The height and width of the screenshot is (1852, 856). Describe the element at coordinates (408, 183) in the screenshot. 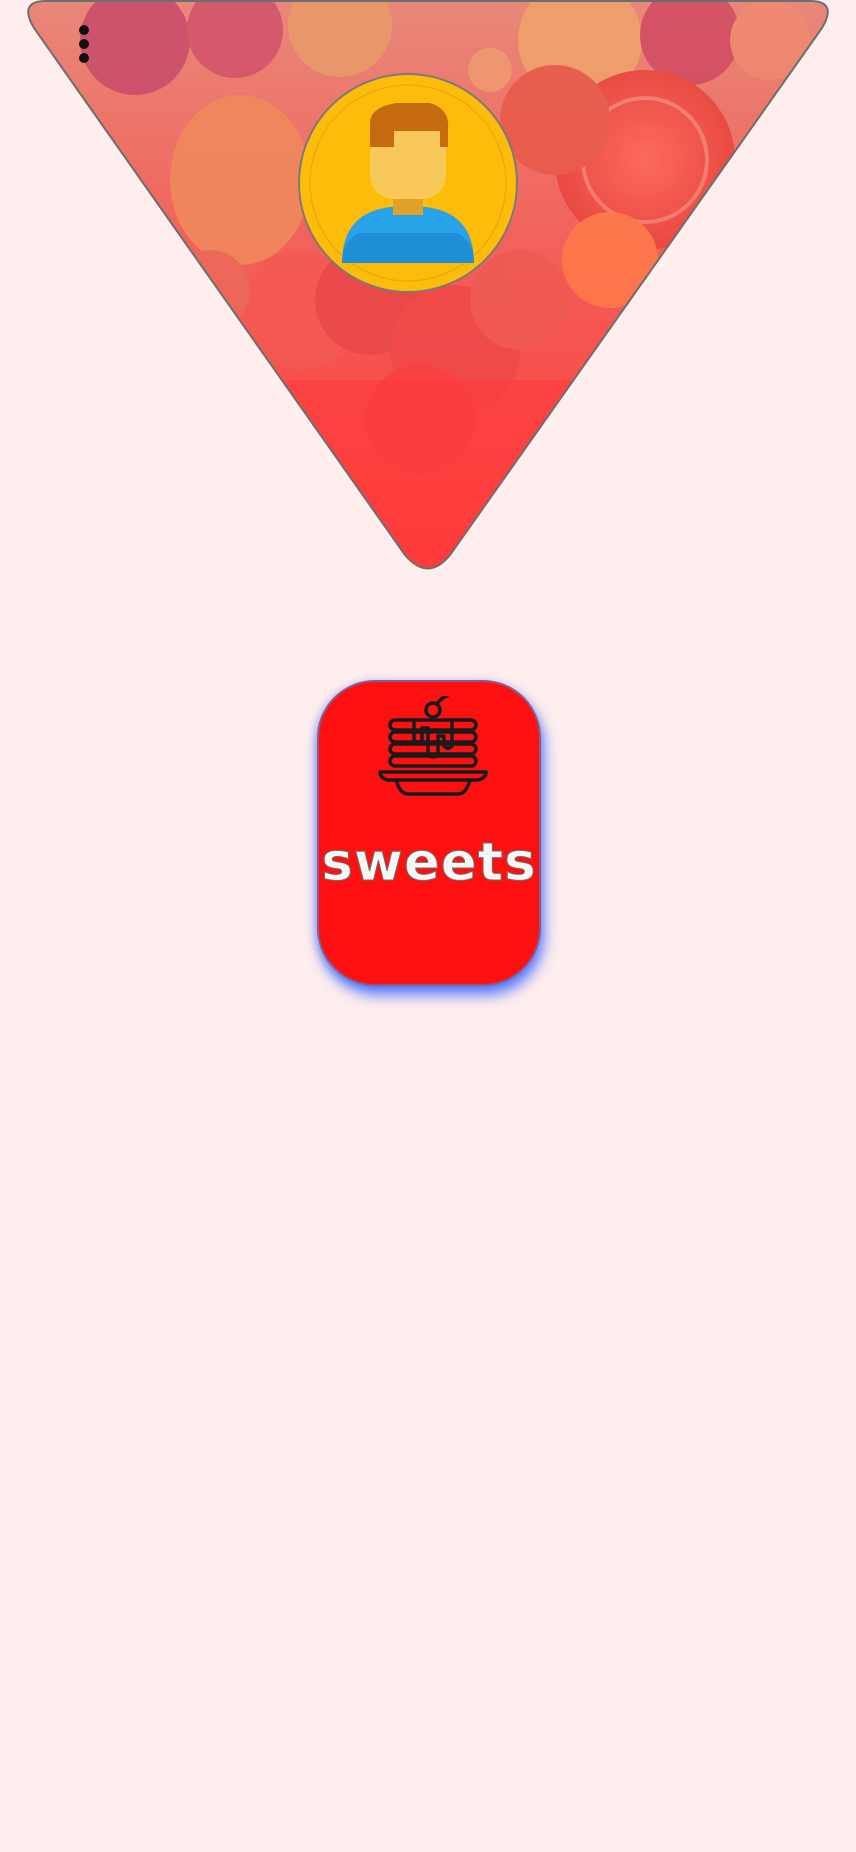

I see `user-avatar-icon` at that location.